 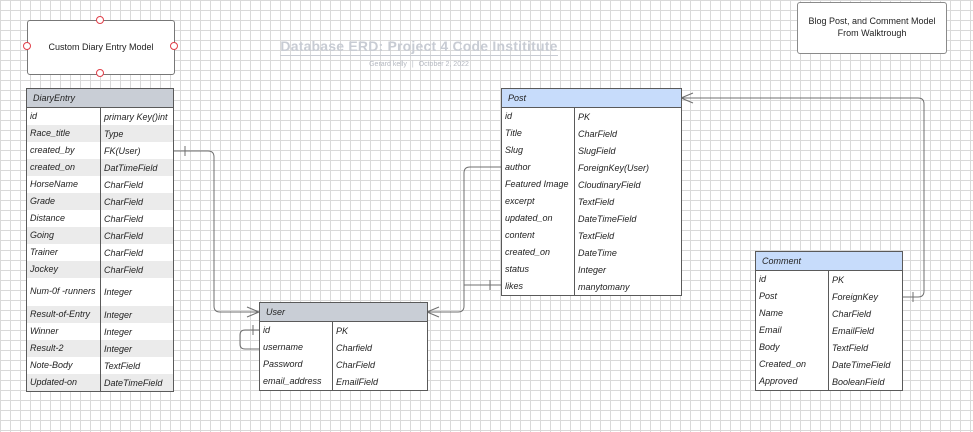 I want to click on entity-row: content TextField, so click(x=591, y=235).